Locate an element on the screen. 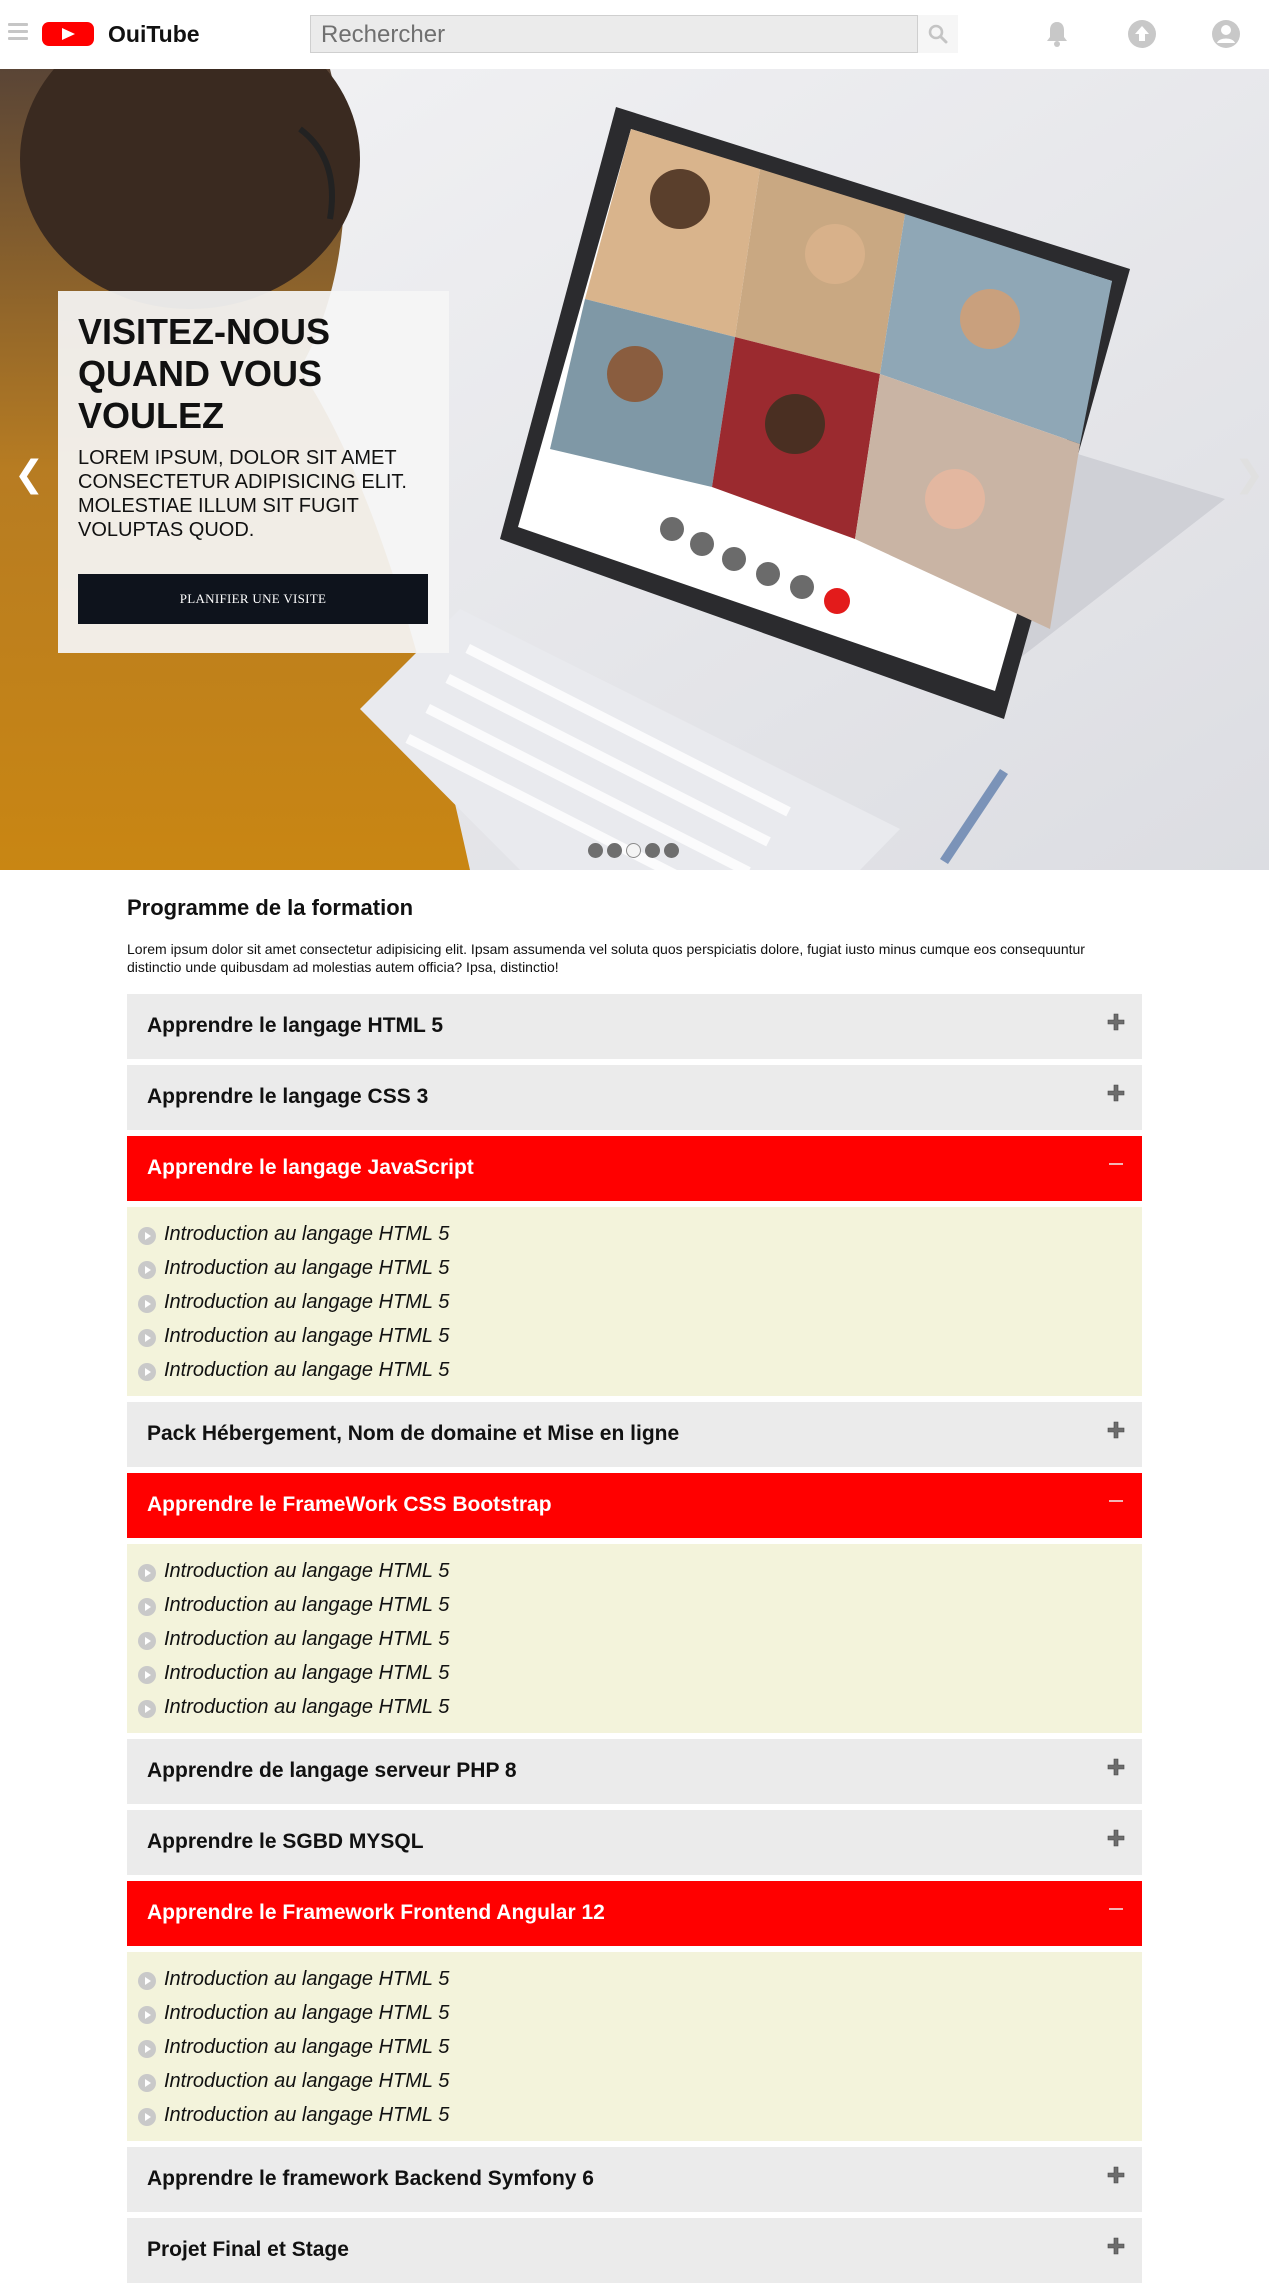 The height and width of the screenshot is (2289, 1269). bell-icon is located at coordinates (1057, 34).